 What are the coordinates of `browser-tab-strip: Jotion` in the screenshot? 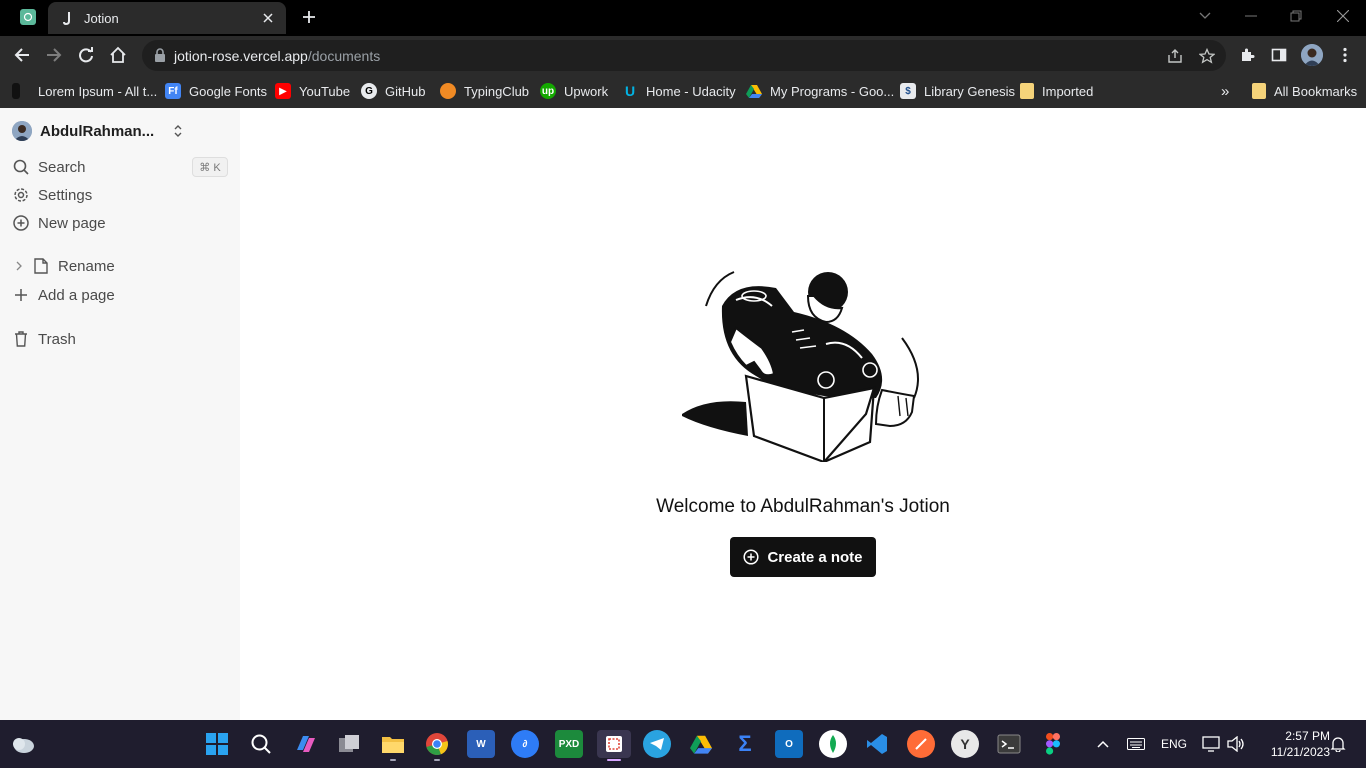 It's located at (683, 18).